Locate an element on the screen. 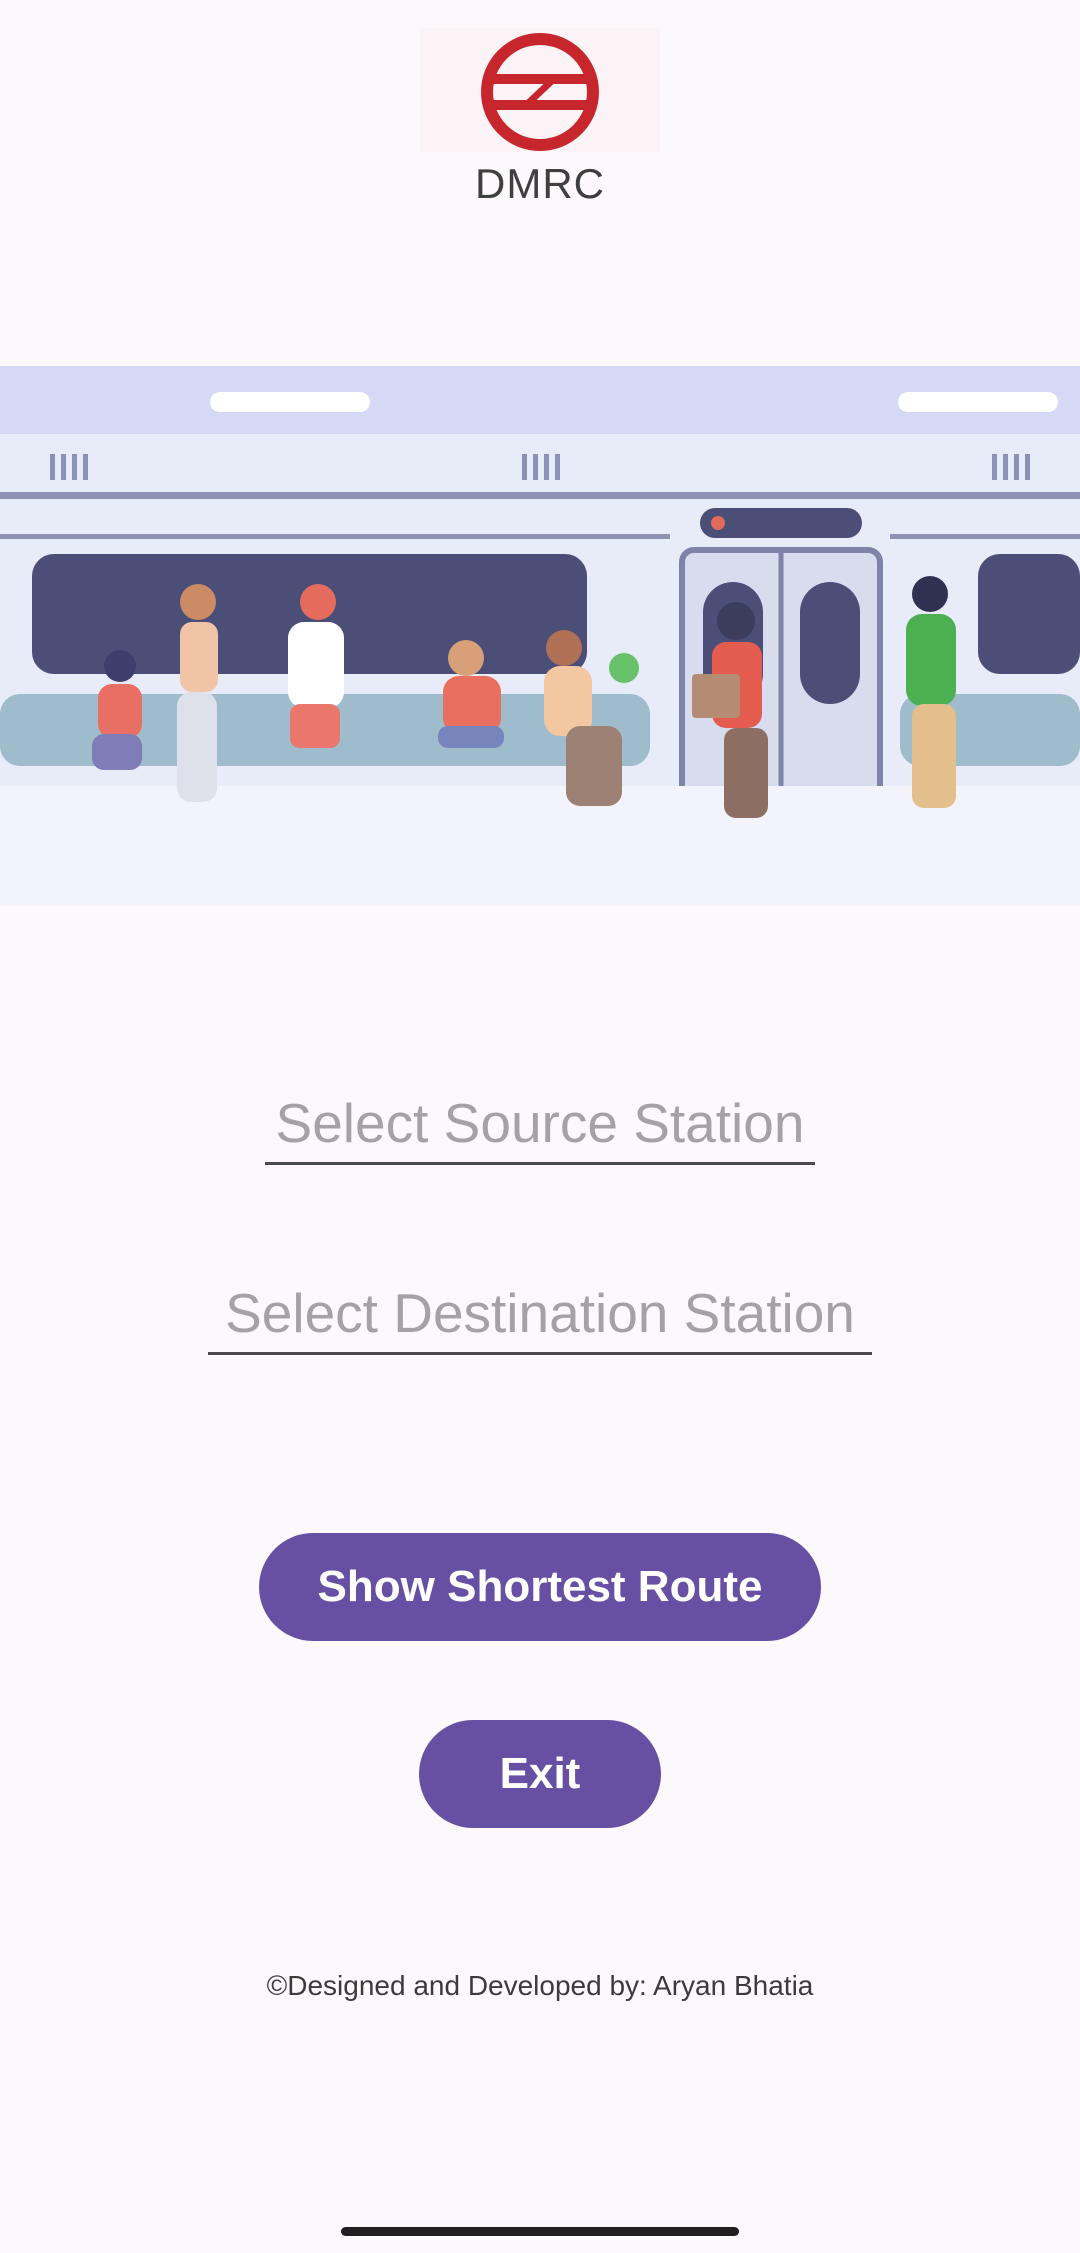  show-shortest-route-button: Show Shortest Route is located at coordinates (540, 1587).